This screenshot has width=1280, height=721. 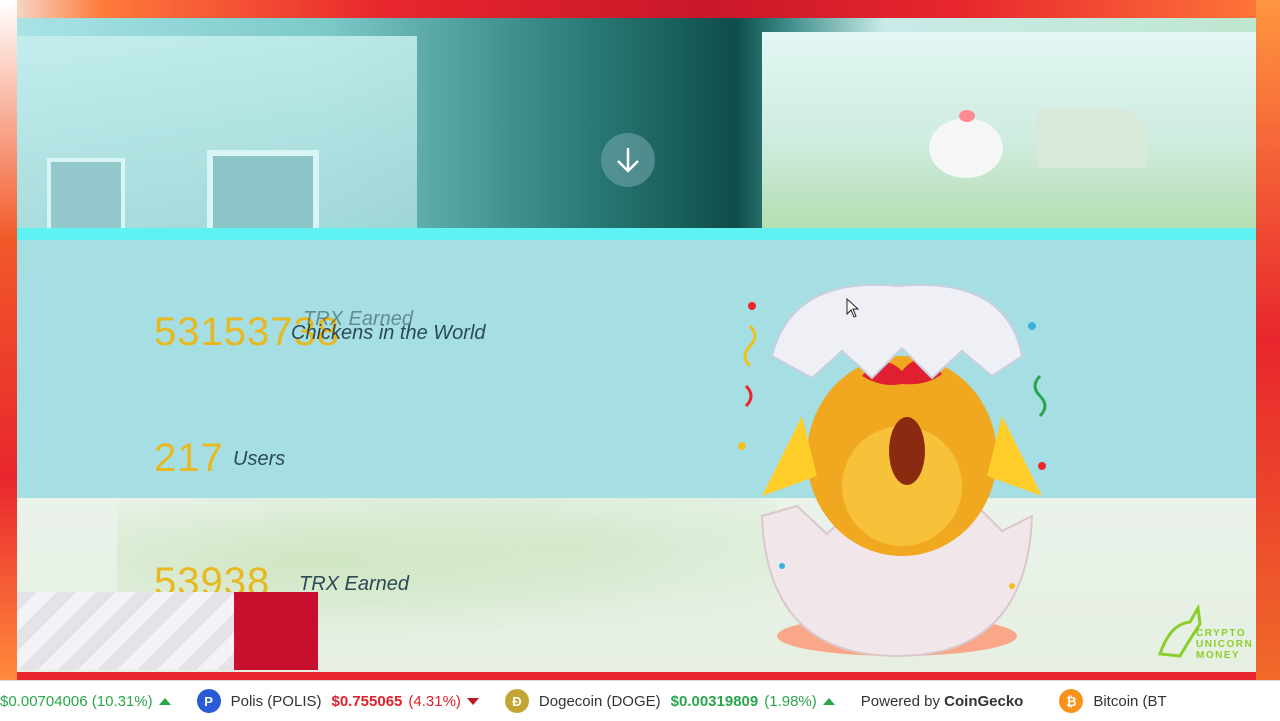 What do you see at coordinates (434, 701) in the screenshot?
I see `ticker-change: (4.31%)` at bounding box center [434, 701].